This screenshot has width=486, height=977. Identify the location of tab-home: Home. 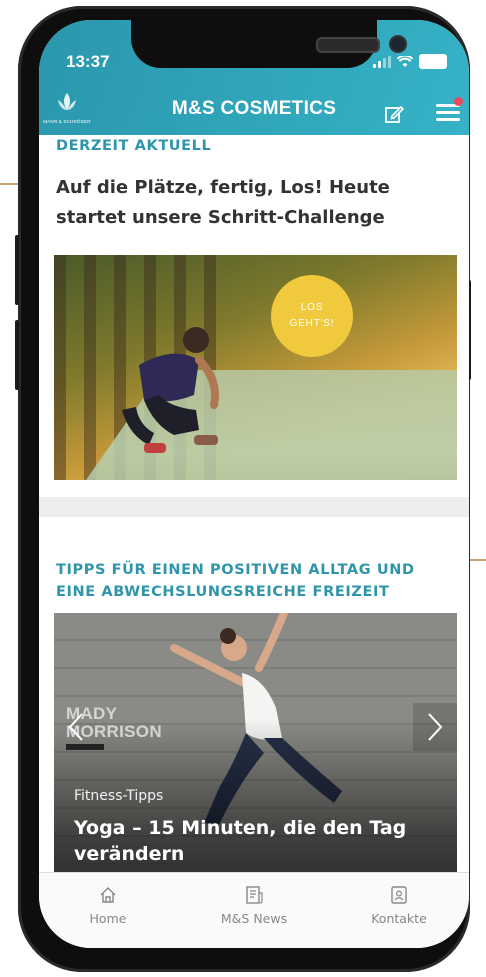
(108, 905).